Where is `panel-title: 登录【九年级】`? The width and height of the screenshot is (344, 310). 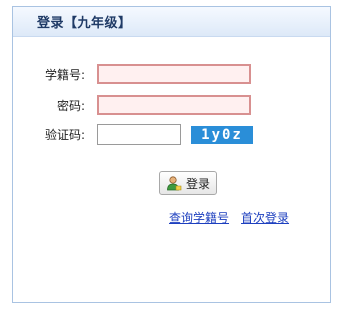 panel-title: 登录【九年级】 is located at coordinates (84, 23).